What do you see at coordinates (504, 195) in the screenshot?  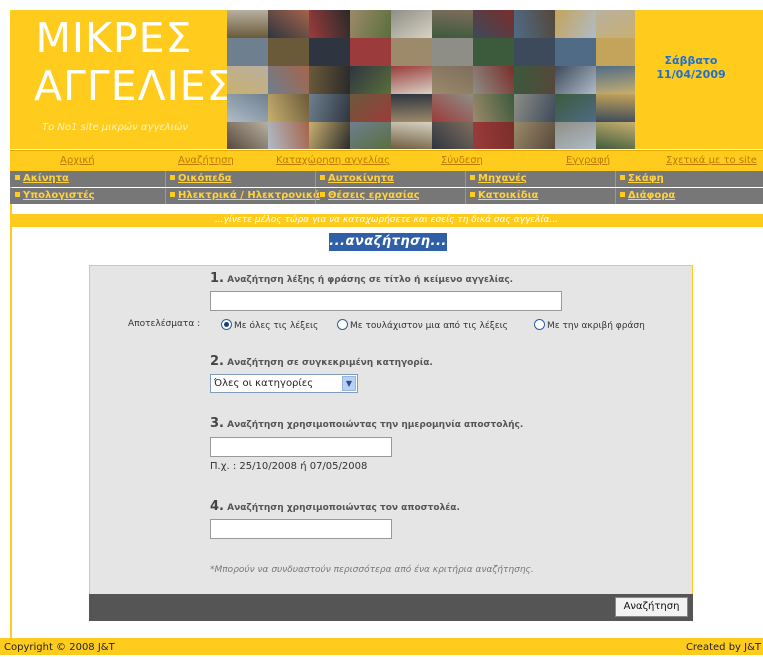 I see `category-pets: Κατοικίδια` at bounding box center [504, 195].